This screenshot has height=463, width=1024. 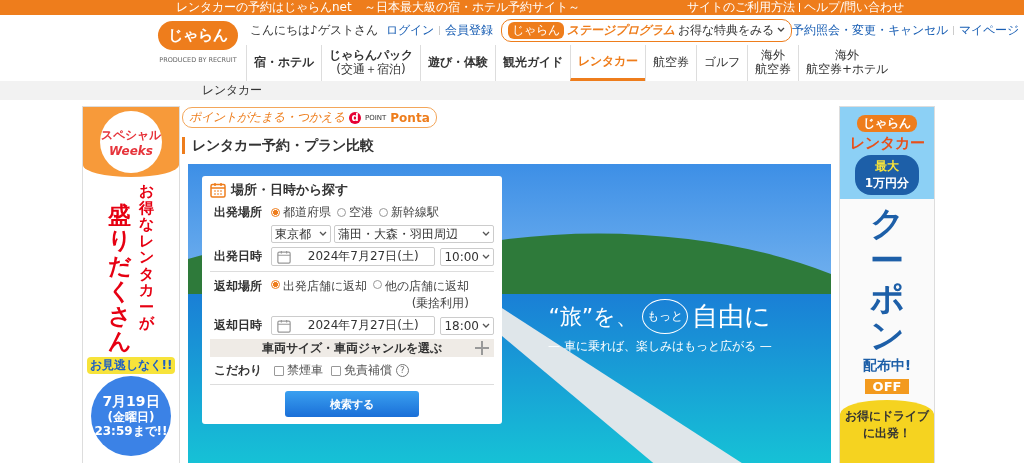 I want to click on field-label: 出発場所, so click(x=238, y=212).